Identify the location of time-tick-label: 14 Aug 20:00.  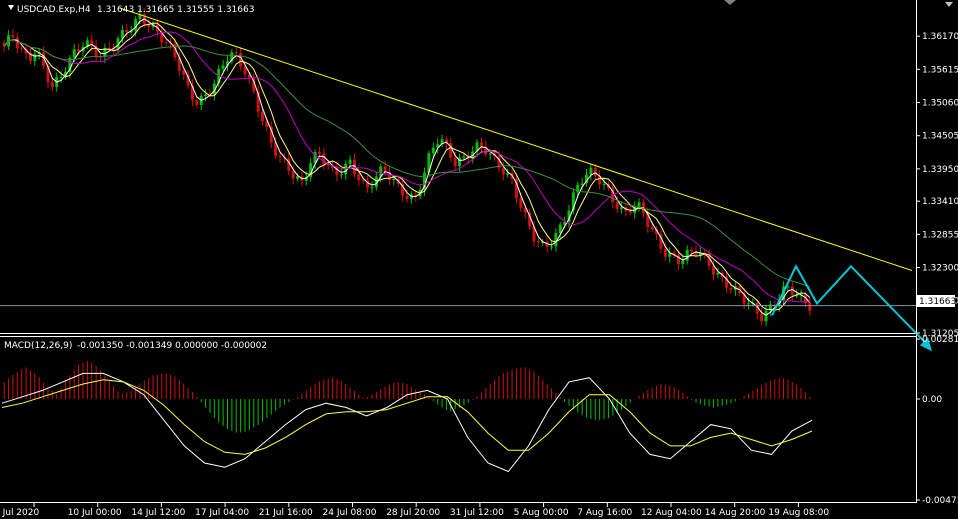
(735, 513).